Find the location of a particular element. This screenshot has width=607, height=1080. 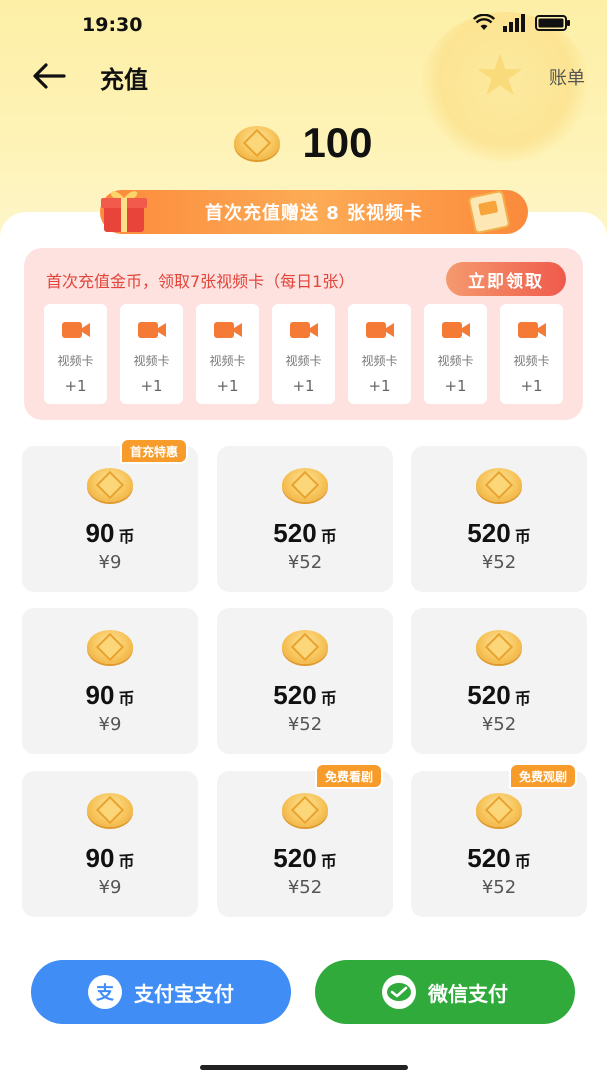

video-card-list: 视频卡 +1 视频卡 +1 视频卡 +1 视频卡 +1 视频卡 +1 视频卡 +1 视频卡 +1 is located at coordinates (303, 354).